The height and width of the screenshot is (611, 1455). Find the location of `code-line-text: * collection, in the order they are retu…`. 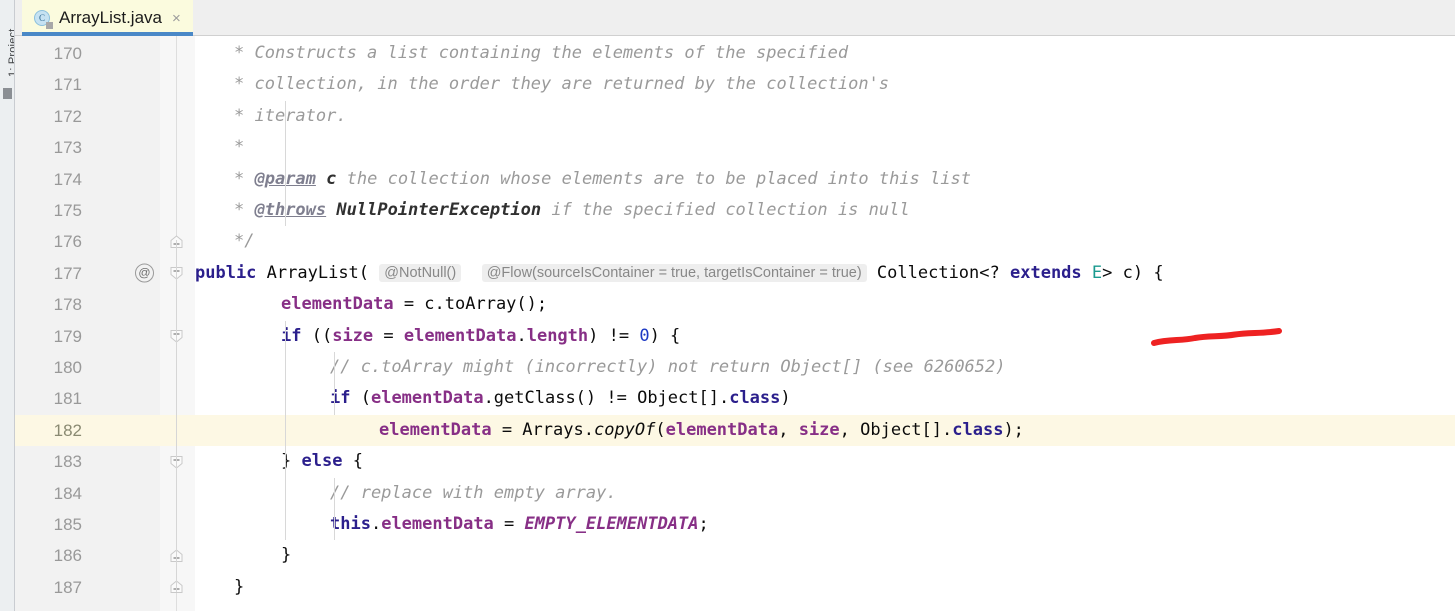

code-line-text: * collection, in the order they are retu… is located at coordinates (561, 84).